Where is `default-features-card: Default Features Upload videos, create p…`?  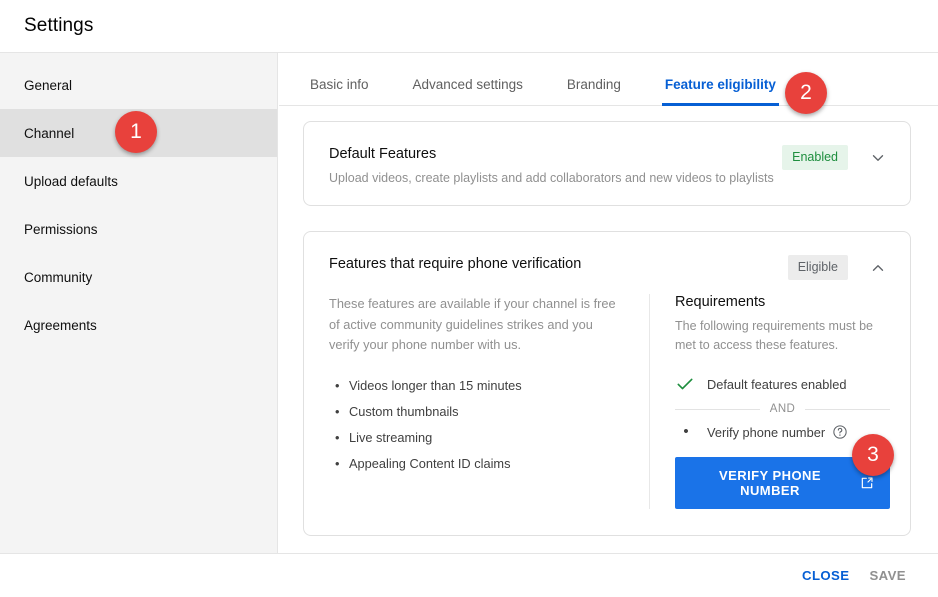 default-features-card: Default Features Upload videos, create p… is located at coordinates (607, 163).